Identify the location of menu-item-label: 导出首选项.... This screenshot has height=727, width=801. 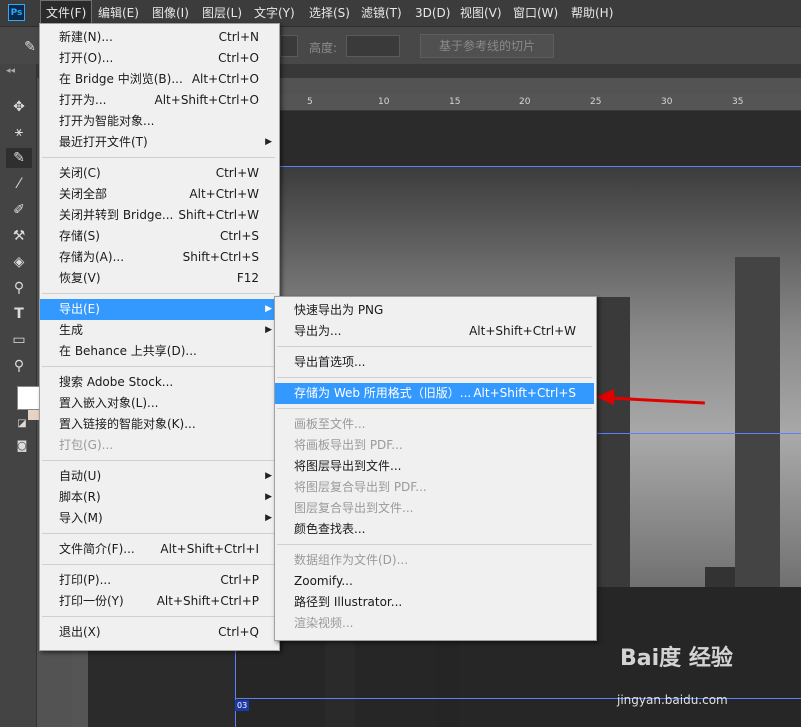
(330, 362).